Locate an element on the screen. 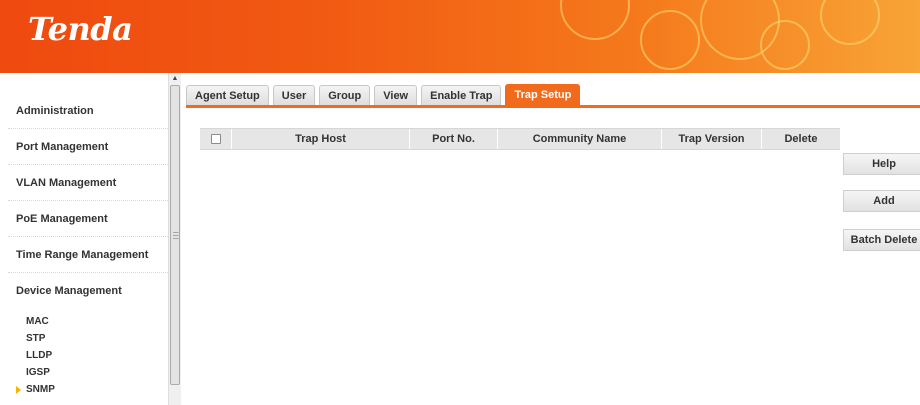  add-button: Add is located at coordinates (881, 201).